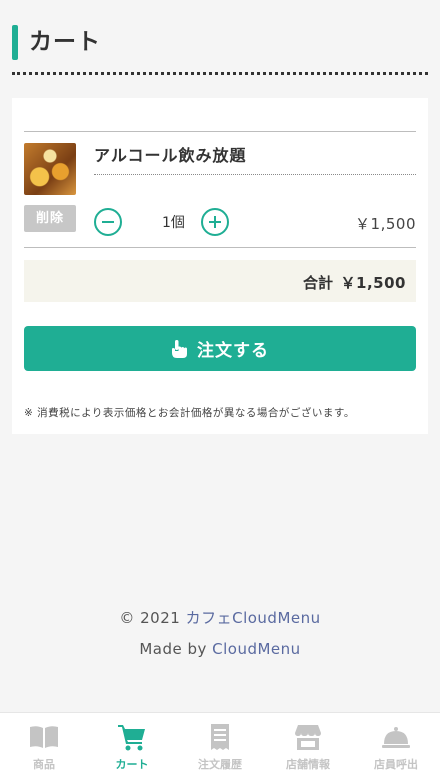 This screenshot has height=779, width=440. I want to click on total-value: ￥1,500, so click(373, 283).